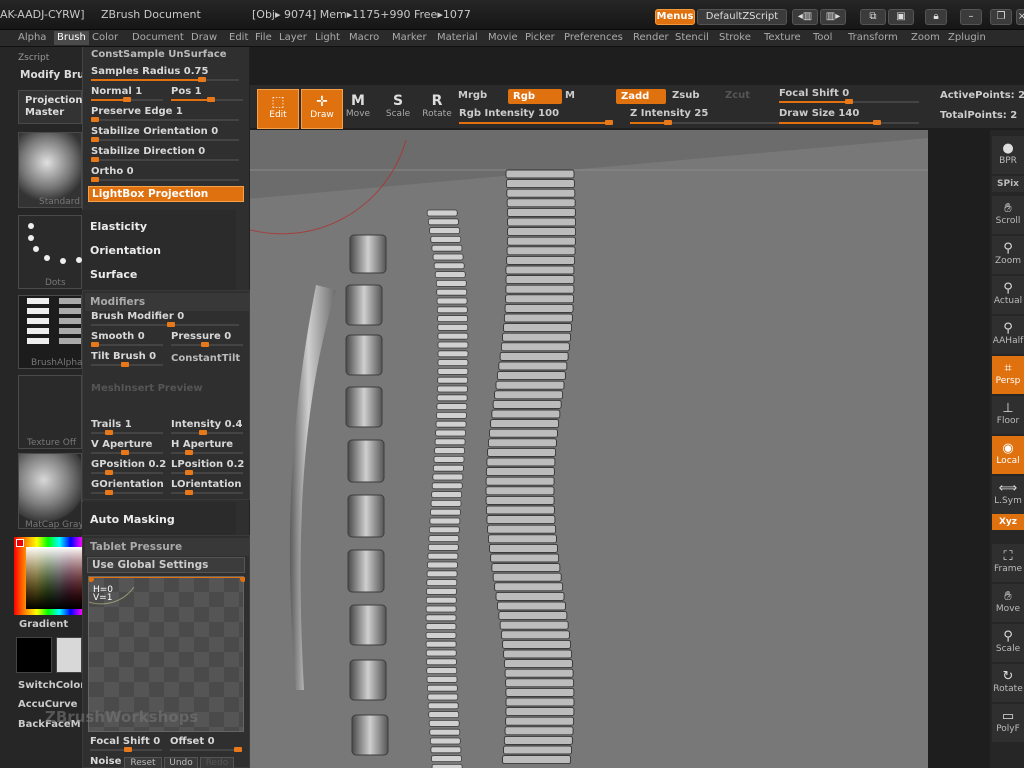  Describe the element at coordinates (437, 109) in the screenshot. I see `rotate-button: R Rotate` at that location.